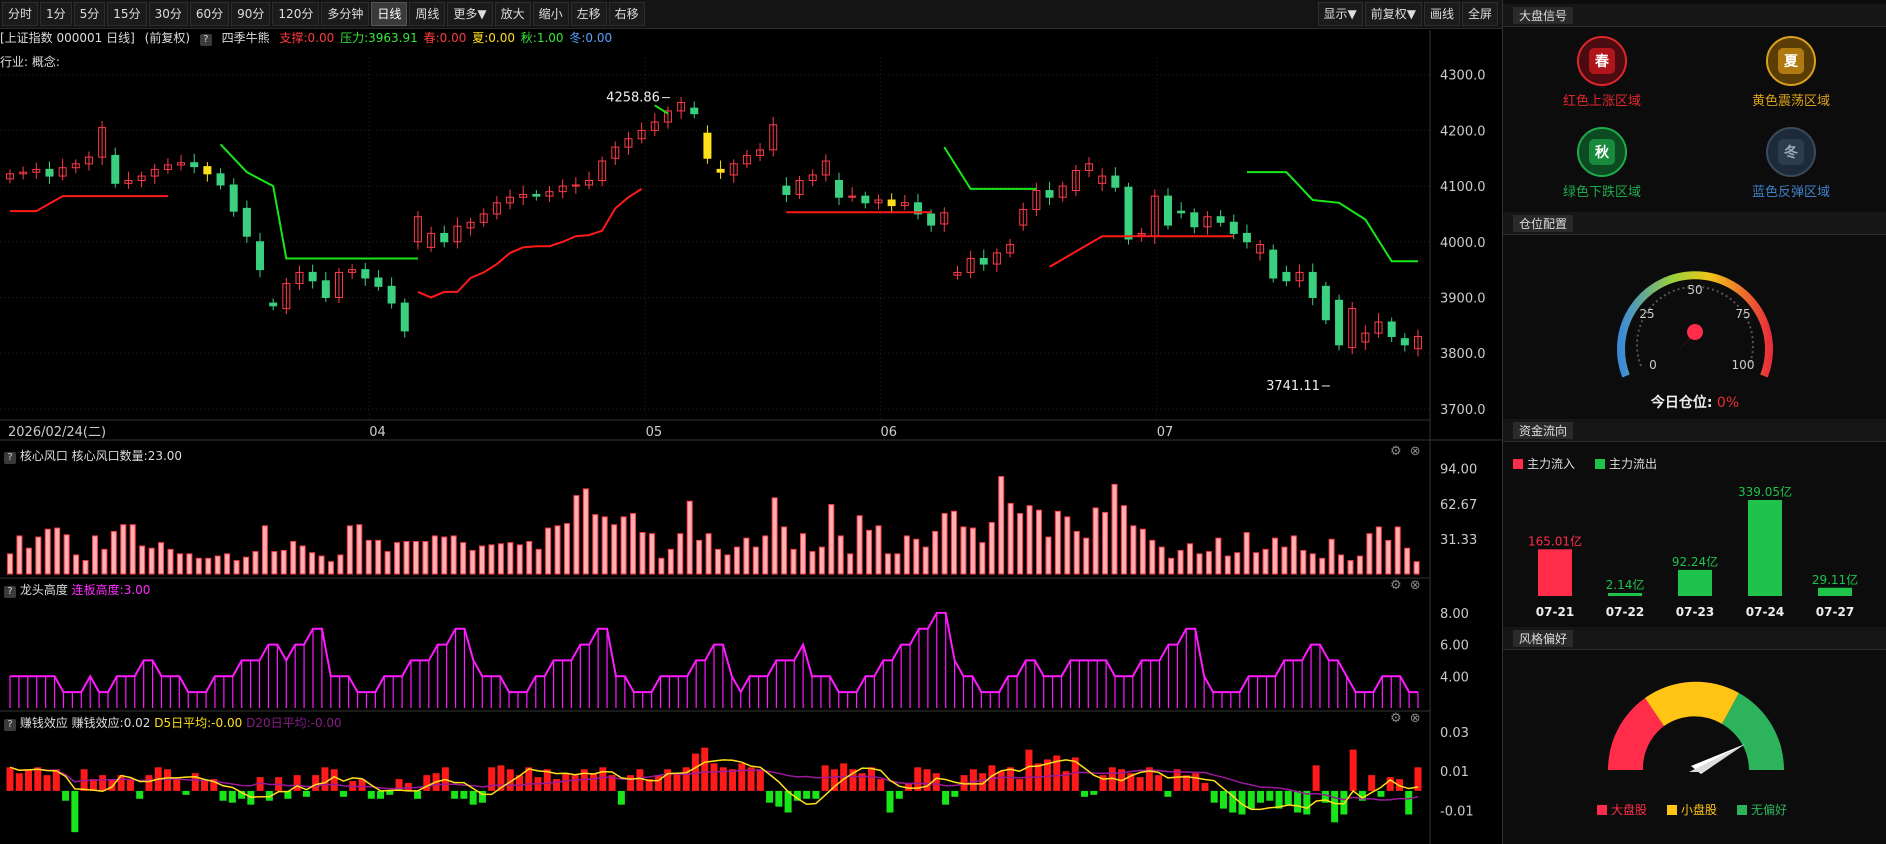 Image resolution: width=1886 pixels, height=844 pixels. I want to click on winter-icon: 冬, so click(1791, 152).